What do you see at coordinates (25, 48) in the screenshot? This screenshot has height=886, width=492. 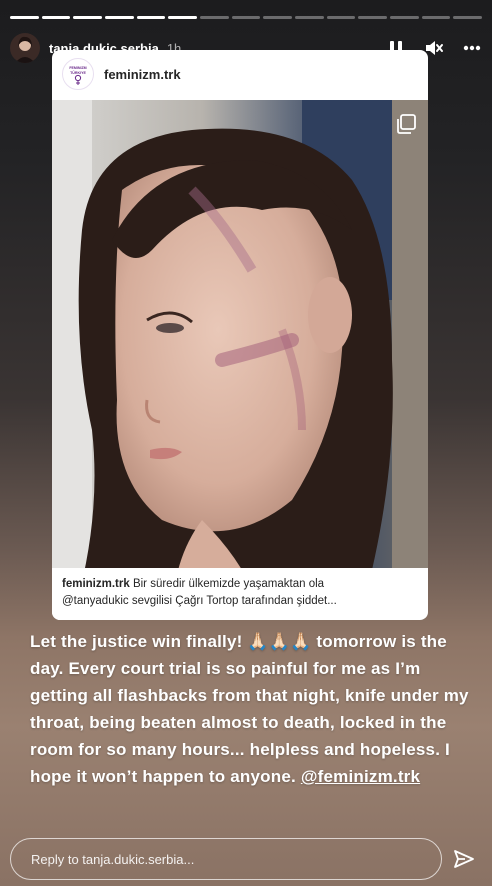 I see `avatar` at bounding box center [25, 48].